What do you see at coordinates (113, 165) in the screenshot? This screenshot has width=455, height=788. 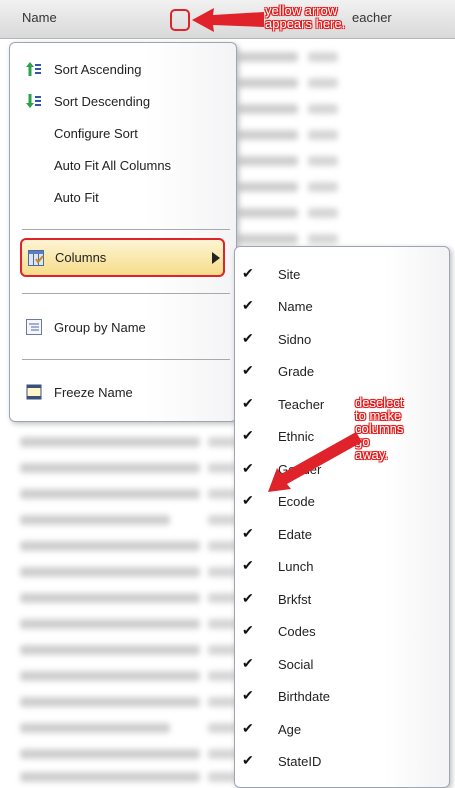 I see `menu-item-label: Auto Fit All Columns` at bounding box center [113, 165].